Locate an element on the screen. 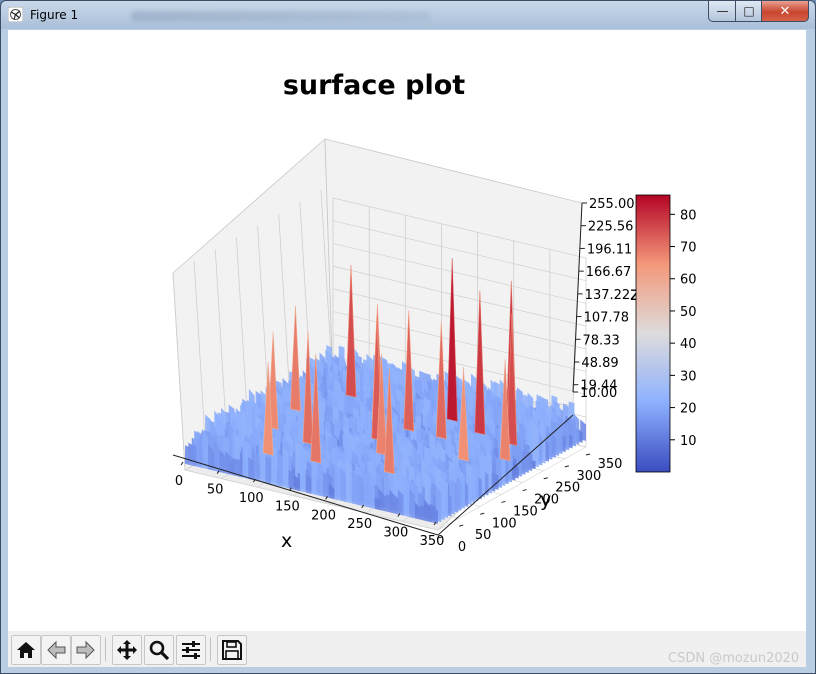 The image size is (816, 674). x-tick-label: 200 is located at coordinates (323, 515).